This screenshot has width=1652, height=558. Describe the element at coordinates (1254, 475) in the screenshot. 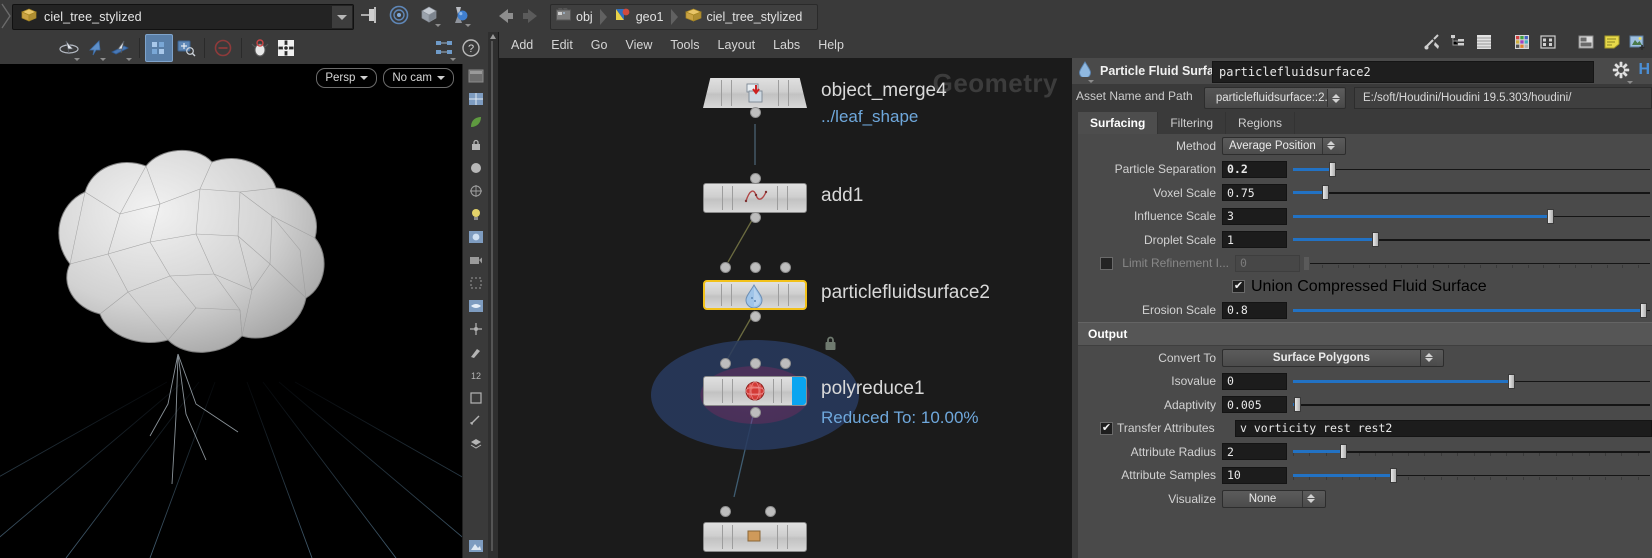

I see `parameter-value-field-attribute-samples: 10` at that location.